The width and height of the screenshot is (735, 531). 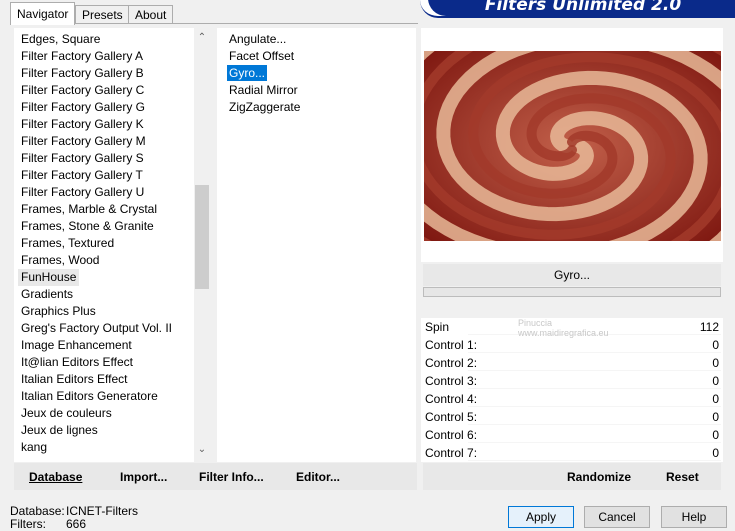 What do you see at coordinates (202, 37) in the screenshot?
I see `scroll-up-icon: ⌃` at bounding box center [202, 37].